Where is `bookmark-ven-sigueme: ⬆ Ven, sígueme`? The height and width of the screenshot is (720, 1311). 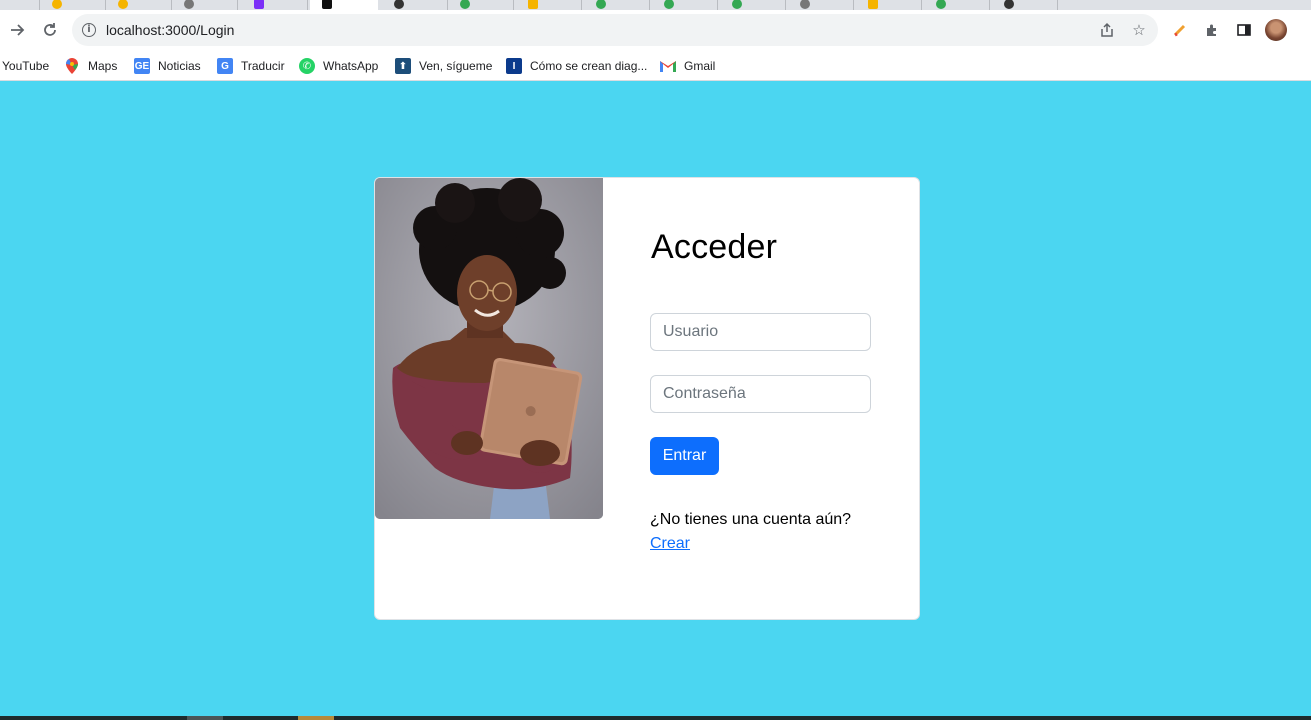 bookmark-ven-sigueme: ⬆ Ven, sígueme is located at coordinates (443, 66).